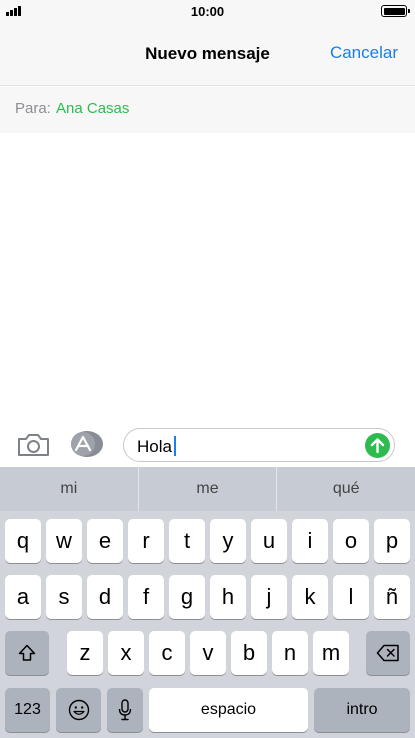 This screenshot has width=415, height=738. I want to click on prediction-2: me, so click(208, 489).